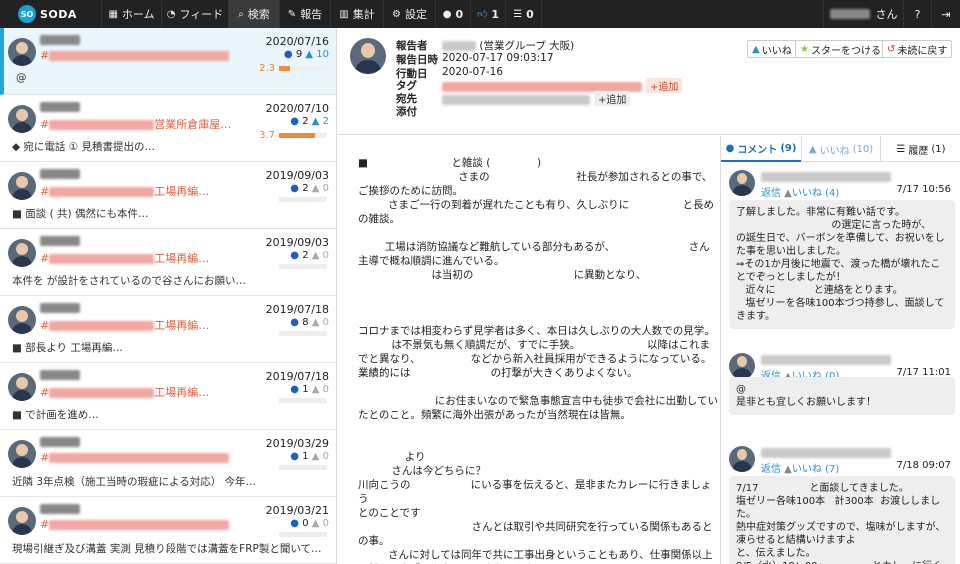 The image size is (960, 564). Describe the element at coordinates (297, 510) in the screenshot. I see `report-date: 2019/03/21` at that location.